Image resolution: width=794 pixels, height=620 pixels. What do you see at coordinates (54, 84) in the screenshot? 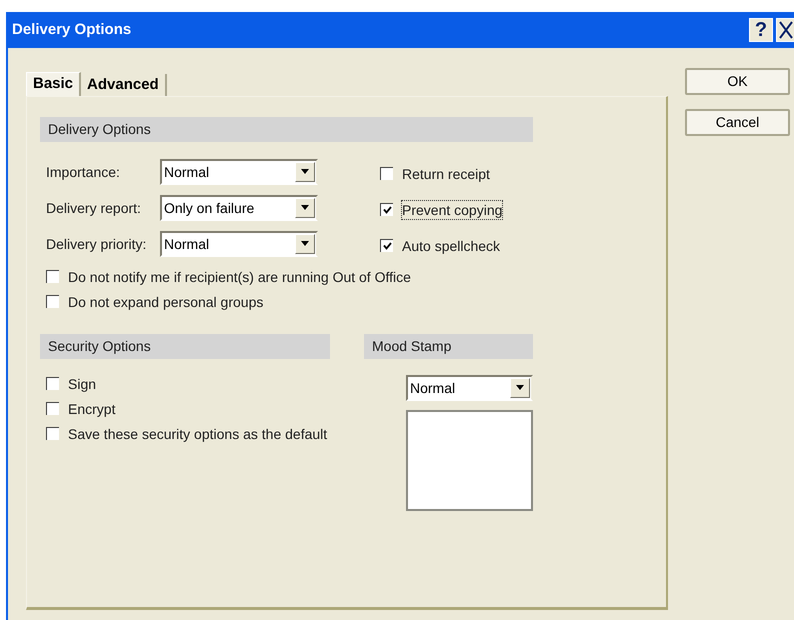
I see `tab: Basic` at bounding box center [54, 84].